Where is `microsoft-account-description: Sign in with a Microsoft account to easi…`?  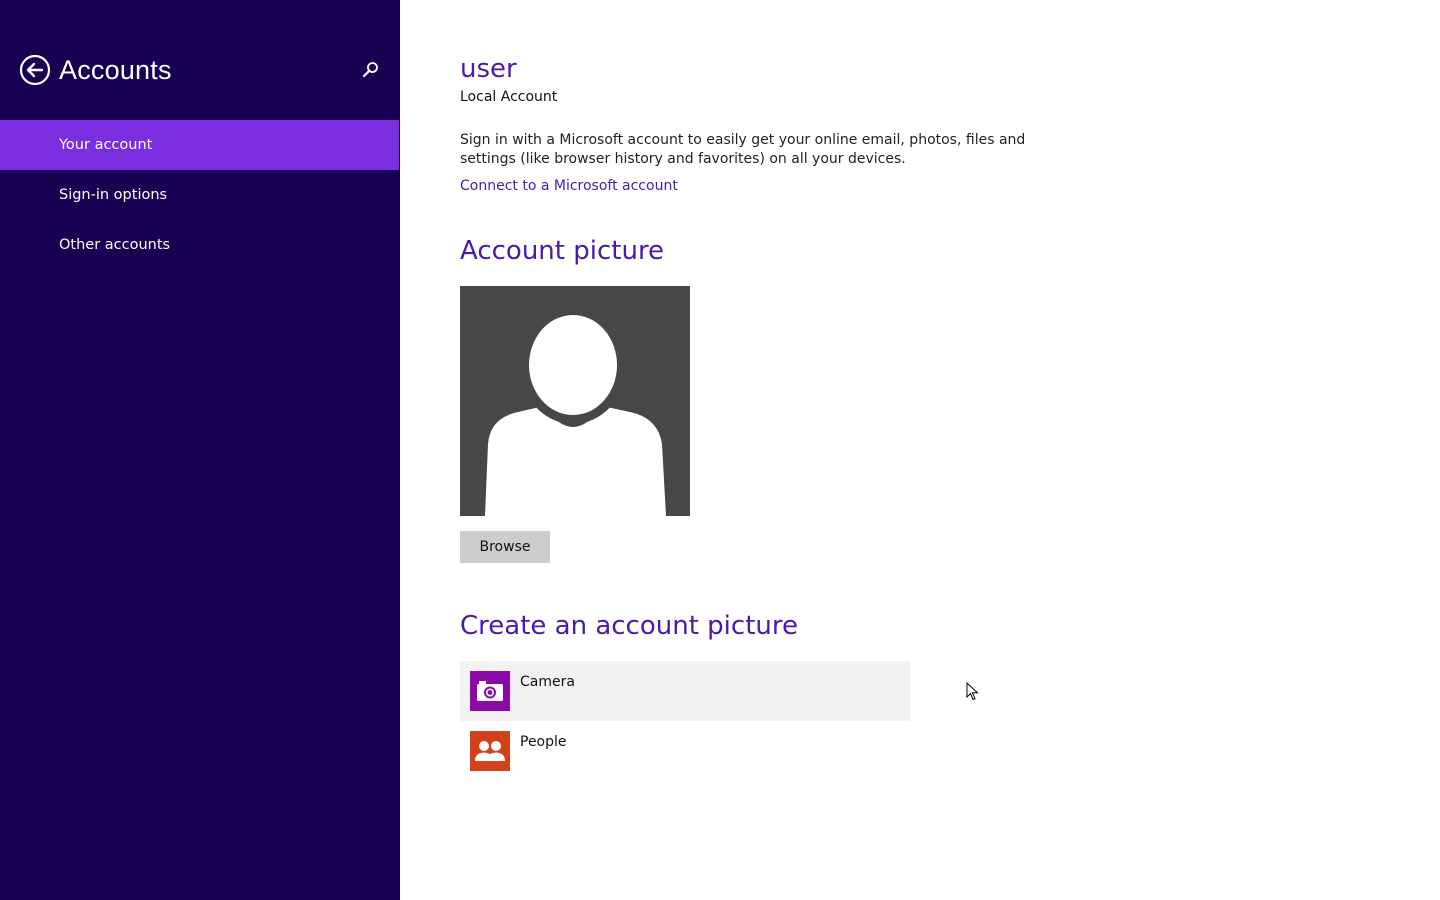
microsoft-account-description: Sign in with a Microsoft account to easi… is located at coordinates (743, 149).